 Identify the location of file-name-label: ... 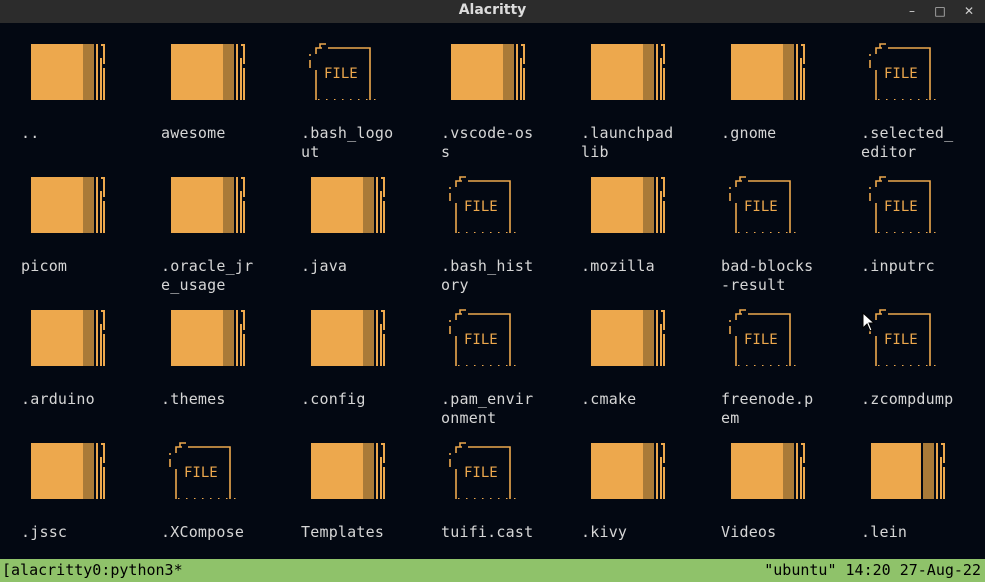
(80, 133).